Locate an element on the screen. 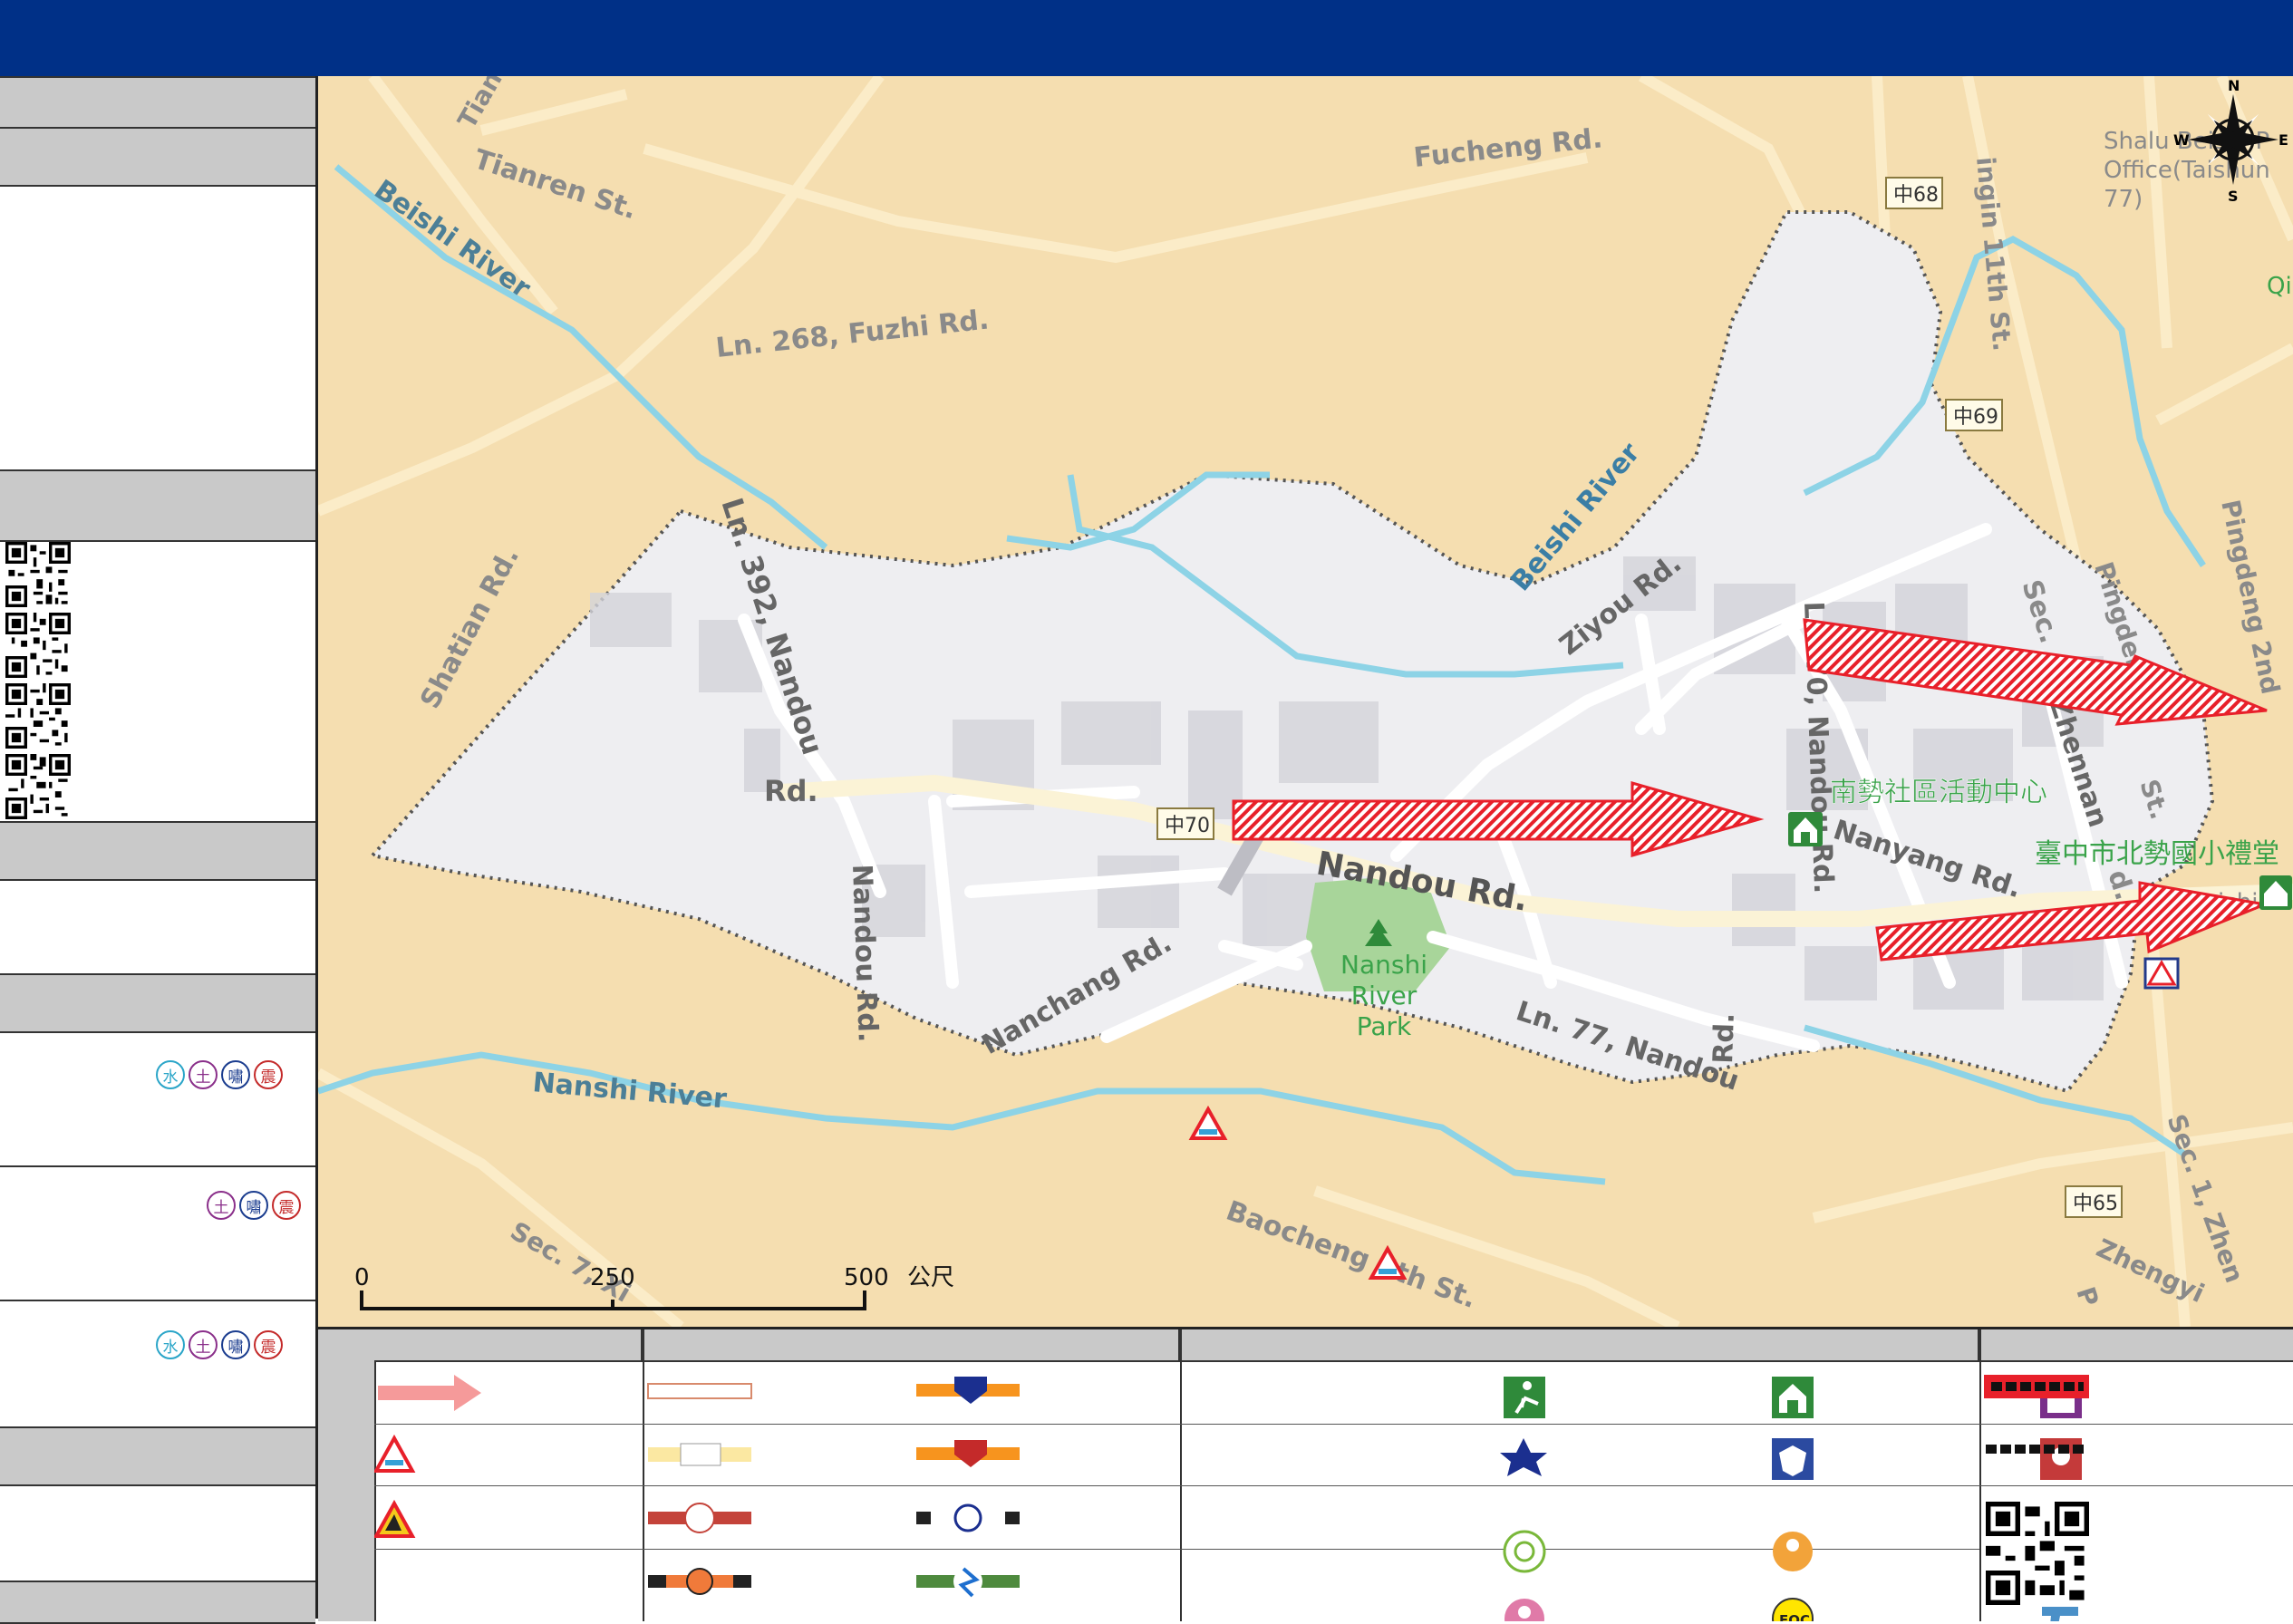 This screenshot has width=2293, height=1624. park-name-2: River is located at coordinates (1384, 995).